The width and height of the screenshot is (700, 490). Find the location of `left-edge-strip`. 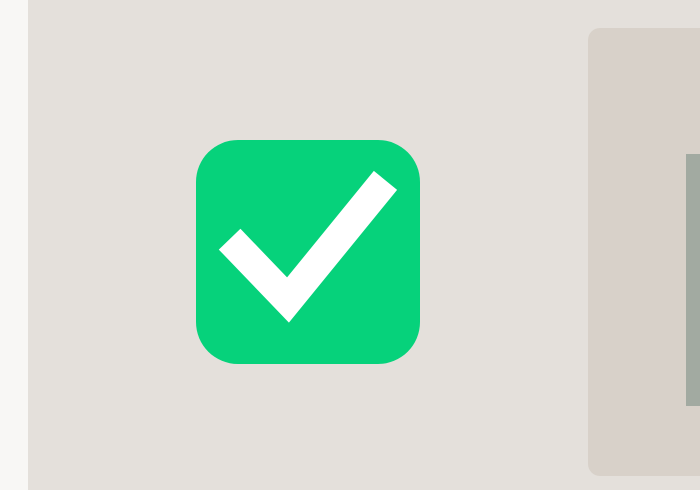

left-edge-strip is located at coordinates (14, 245).